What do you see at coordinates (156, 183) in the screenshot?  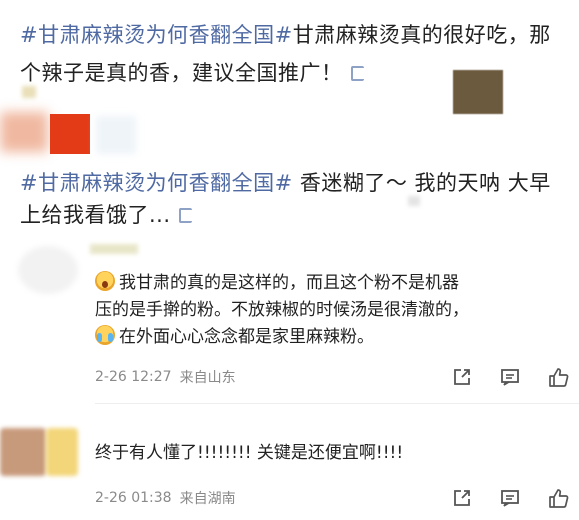 I see `post2-topic-link: #甘肃麻辣烫为何香翻全国#` at bounding box center [156, 183].